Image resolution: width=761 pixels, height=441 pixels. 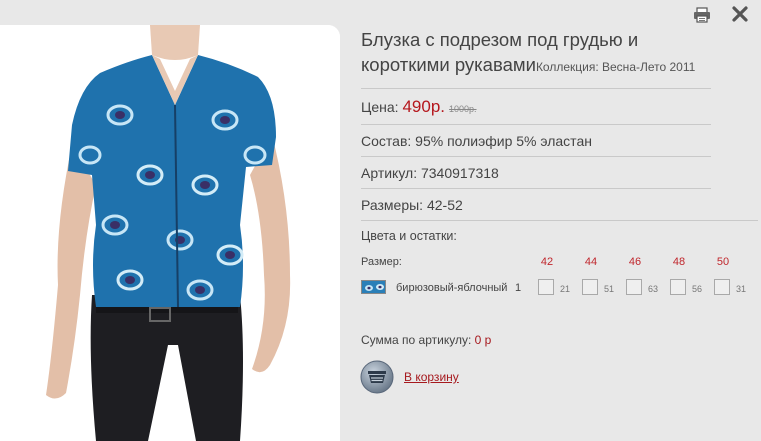 What do you see at coordinates (565, 289) in the screenshot?
I see `stock-count: 21` at bounding box center [565, 289].